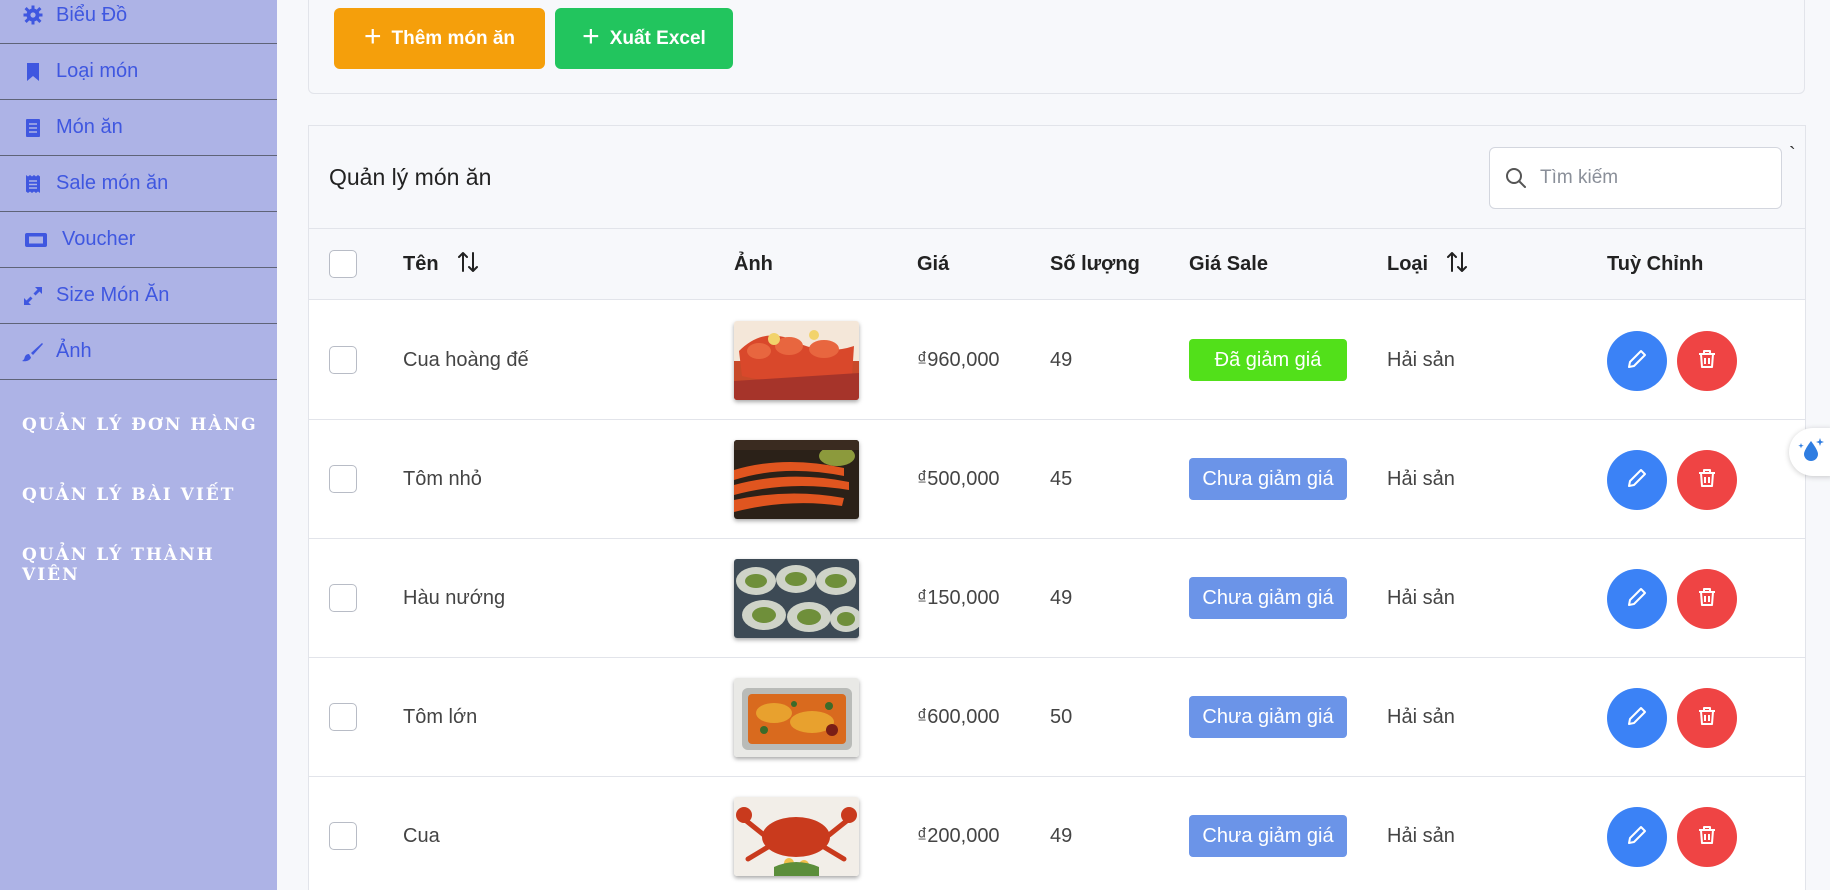 This screenshot has width=1830, height=890. I want to click on dish-price: ₫500,000, so click(958, 478).